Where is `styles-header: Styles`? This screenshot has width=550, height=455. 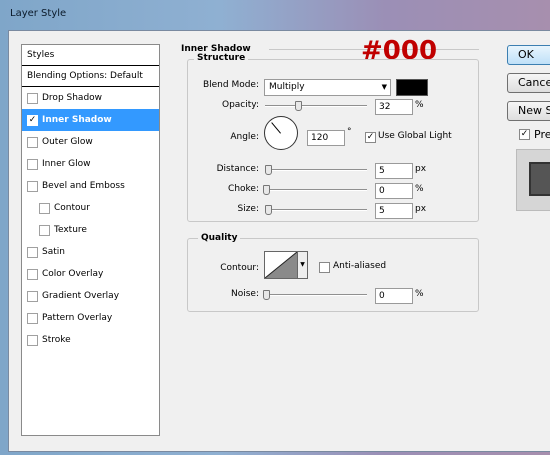 styles-header: Styles is located at coordinates (90, 55).